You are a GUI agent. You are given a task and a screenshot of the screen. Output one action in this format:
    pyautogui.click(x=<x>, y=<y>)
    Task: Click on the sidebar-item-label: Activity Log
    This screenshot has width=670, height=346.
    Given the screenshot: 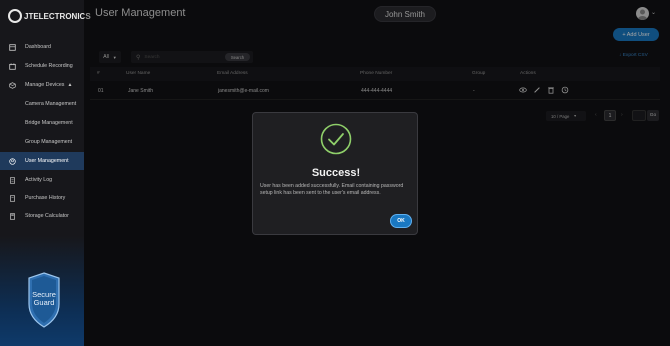 What is the action you would take?
    pyautogui.click(x=39, y=180)
    